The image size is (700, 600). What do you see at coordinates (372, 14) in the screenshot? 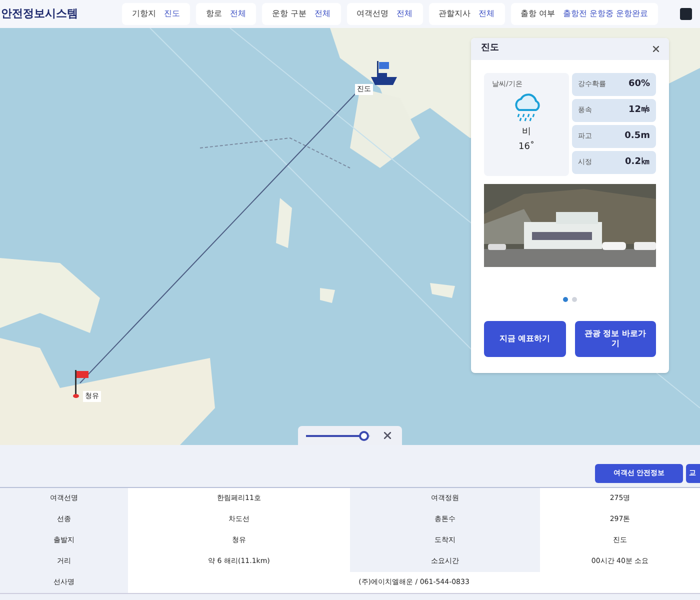
I see `filter-text: 여객선명` at bounding box center [372, 14].